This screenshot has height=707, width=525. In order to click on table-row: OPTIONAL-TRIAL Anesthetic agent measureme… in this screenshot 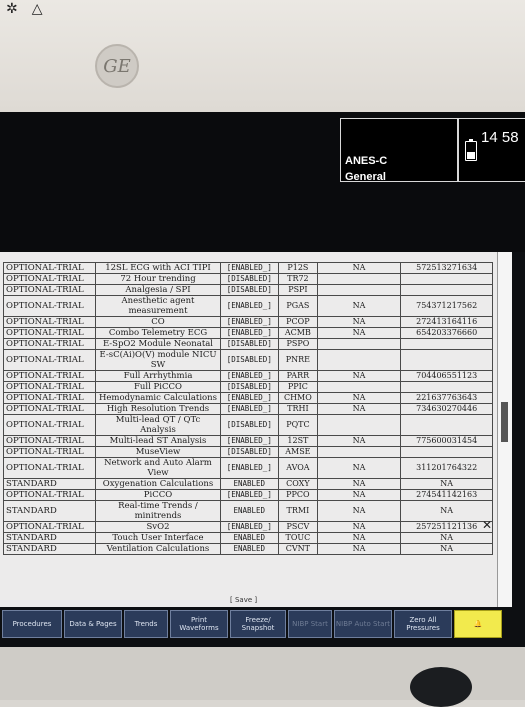, I will do `click(247, 306)`.